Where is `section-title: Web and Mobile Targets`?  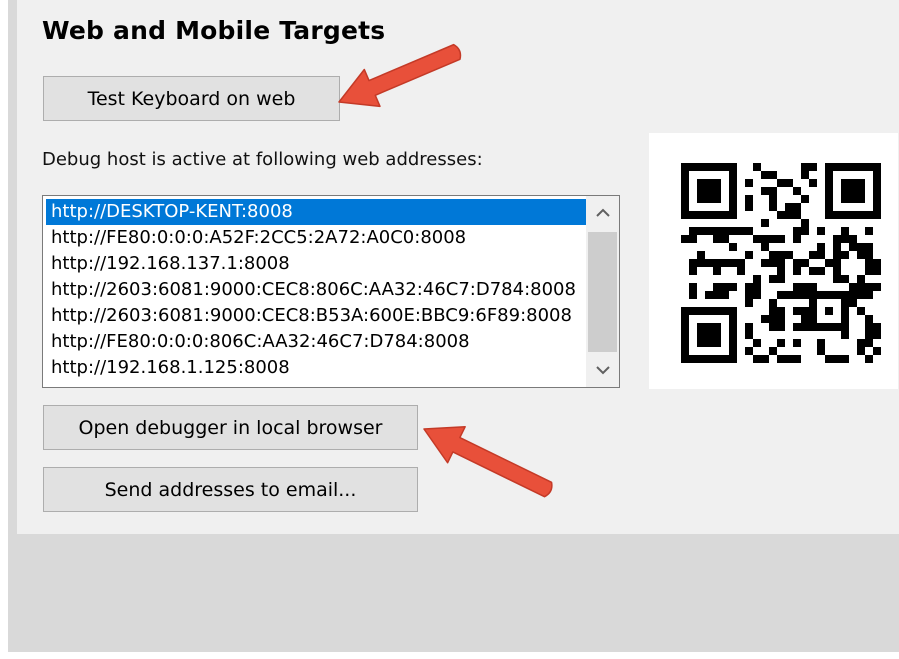 section-title: Web and Mobile Targets is located at coordinates (214, 30).